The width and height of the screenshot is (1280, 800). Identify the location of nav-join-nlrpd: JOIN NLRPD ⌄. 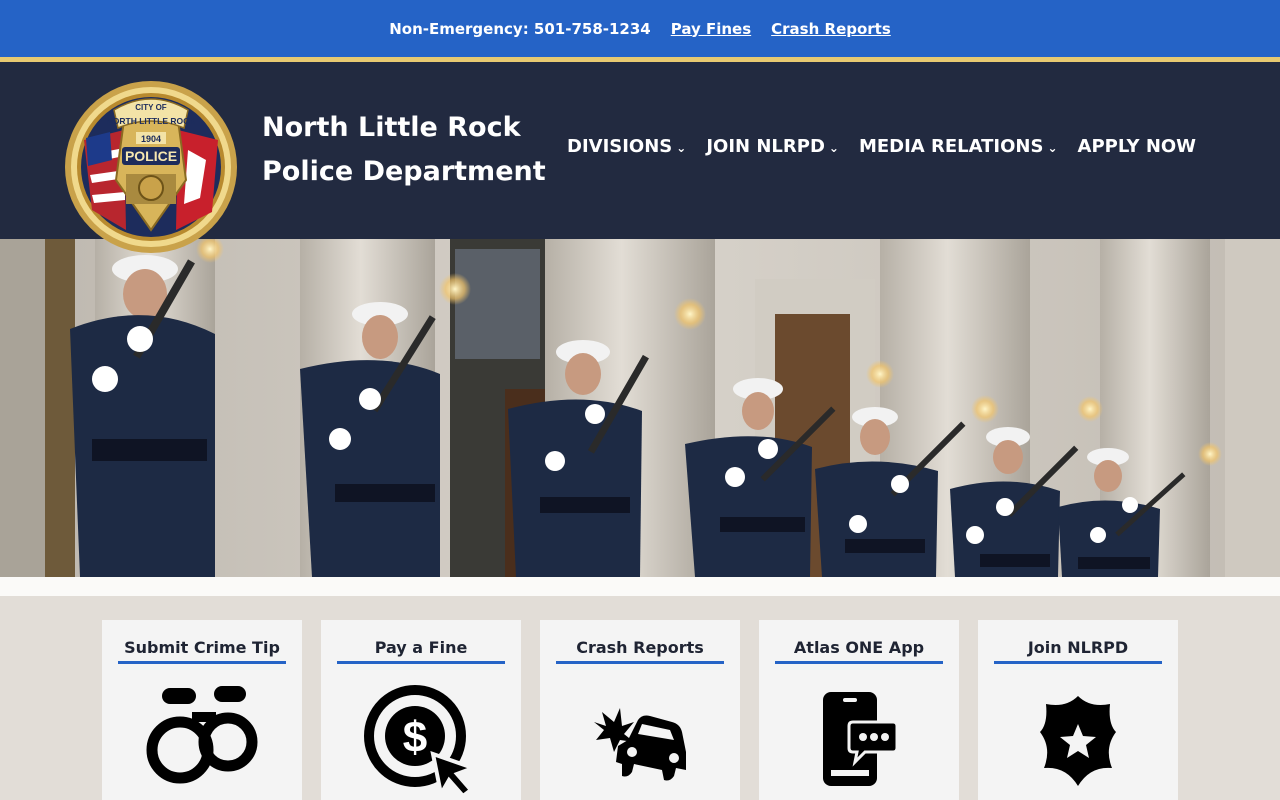
(772, 146).